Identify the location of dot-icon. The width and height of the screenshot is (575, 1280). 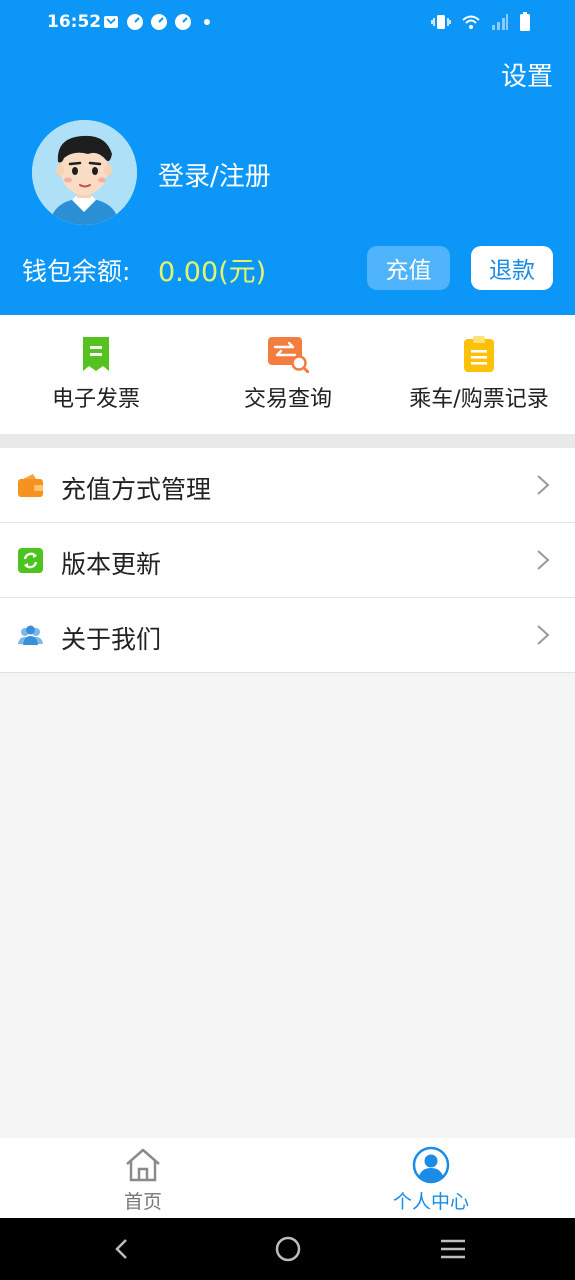
(207, 22).